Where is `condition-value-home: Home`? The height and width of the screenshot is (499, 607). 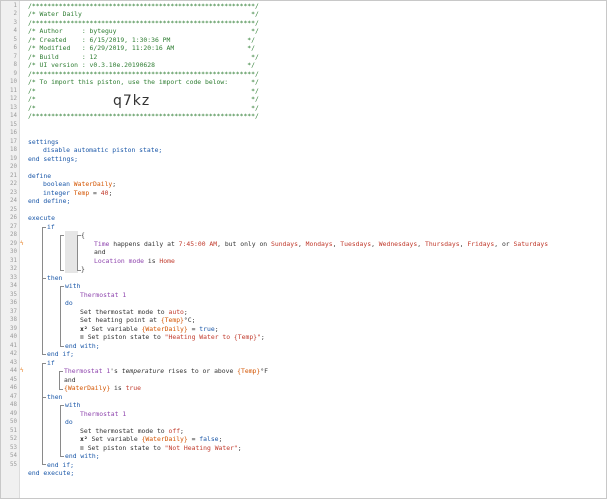 condition-value-home: Home is located at coordinates (167, 260).